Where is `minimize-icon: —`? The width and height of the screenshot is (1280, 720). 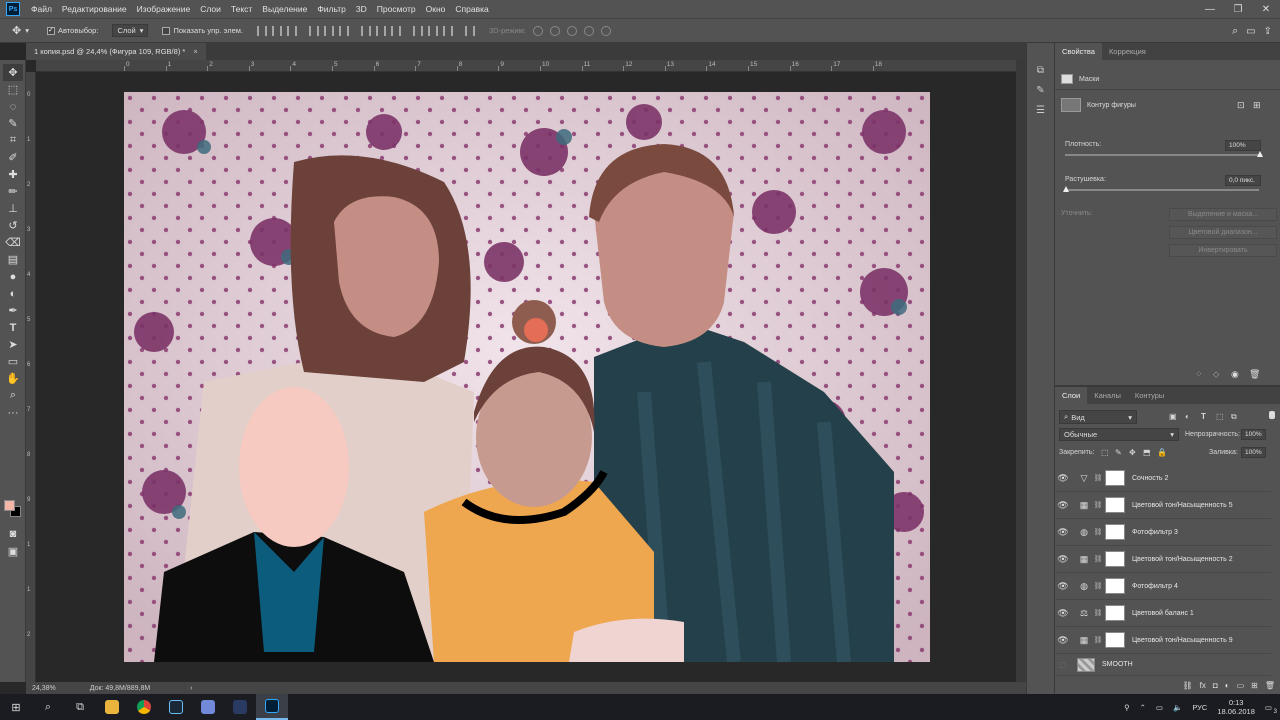 minimize-icon: — is located at coordinates (1210, 9).